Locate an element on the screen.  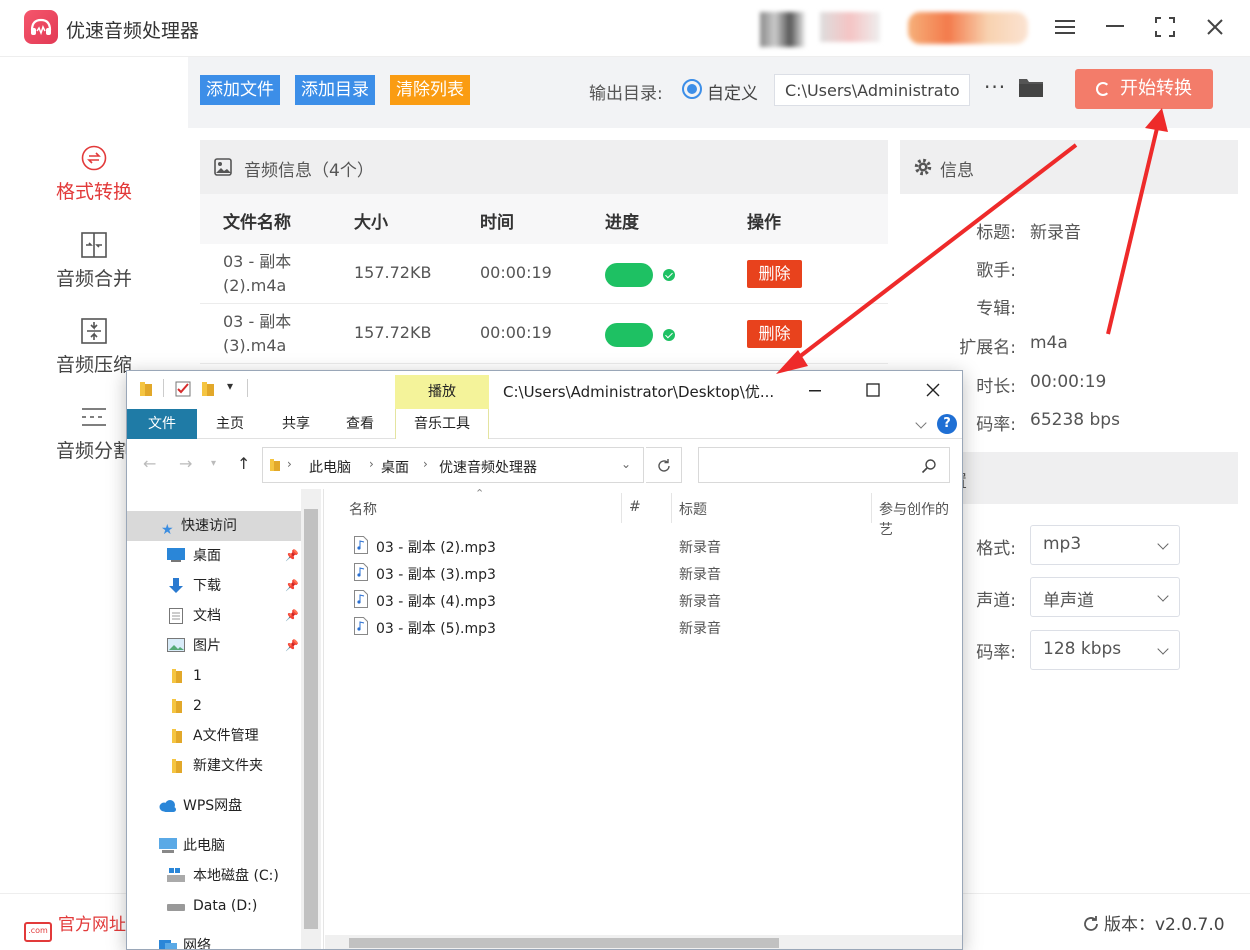
nav-item-folder-a-files: A文件管理 is located at coordinates (214, 736).